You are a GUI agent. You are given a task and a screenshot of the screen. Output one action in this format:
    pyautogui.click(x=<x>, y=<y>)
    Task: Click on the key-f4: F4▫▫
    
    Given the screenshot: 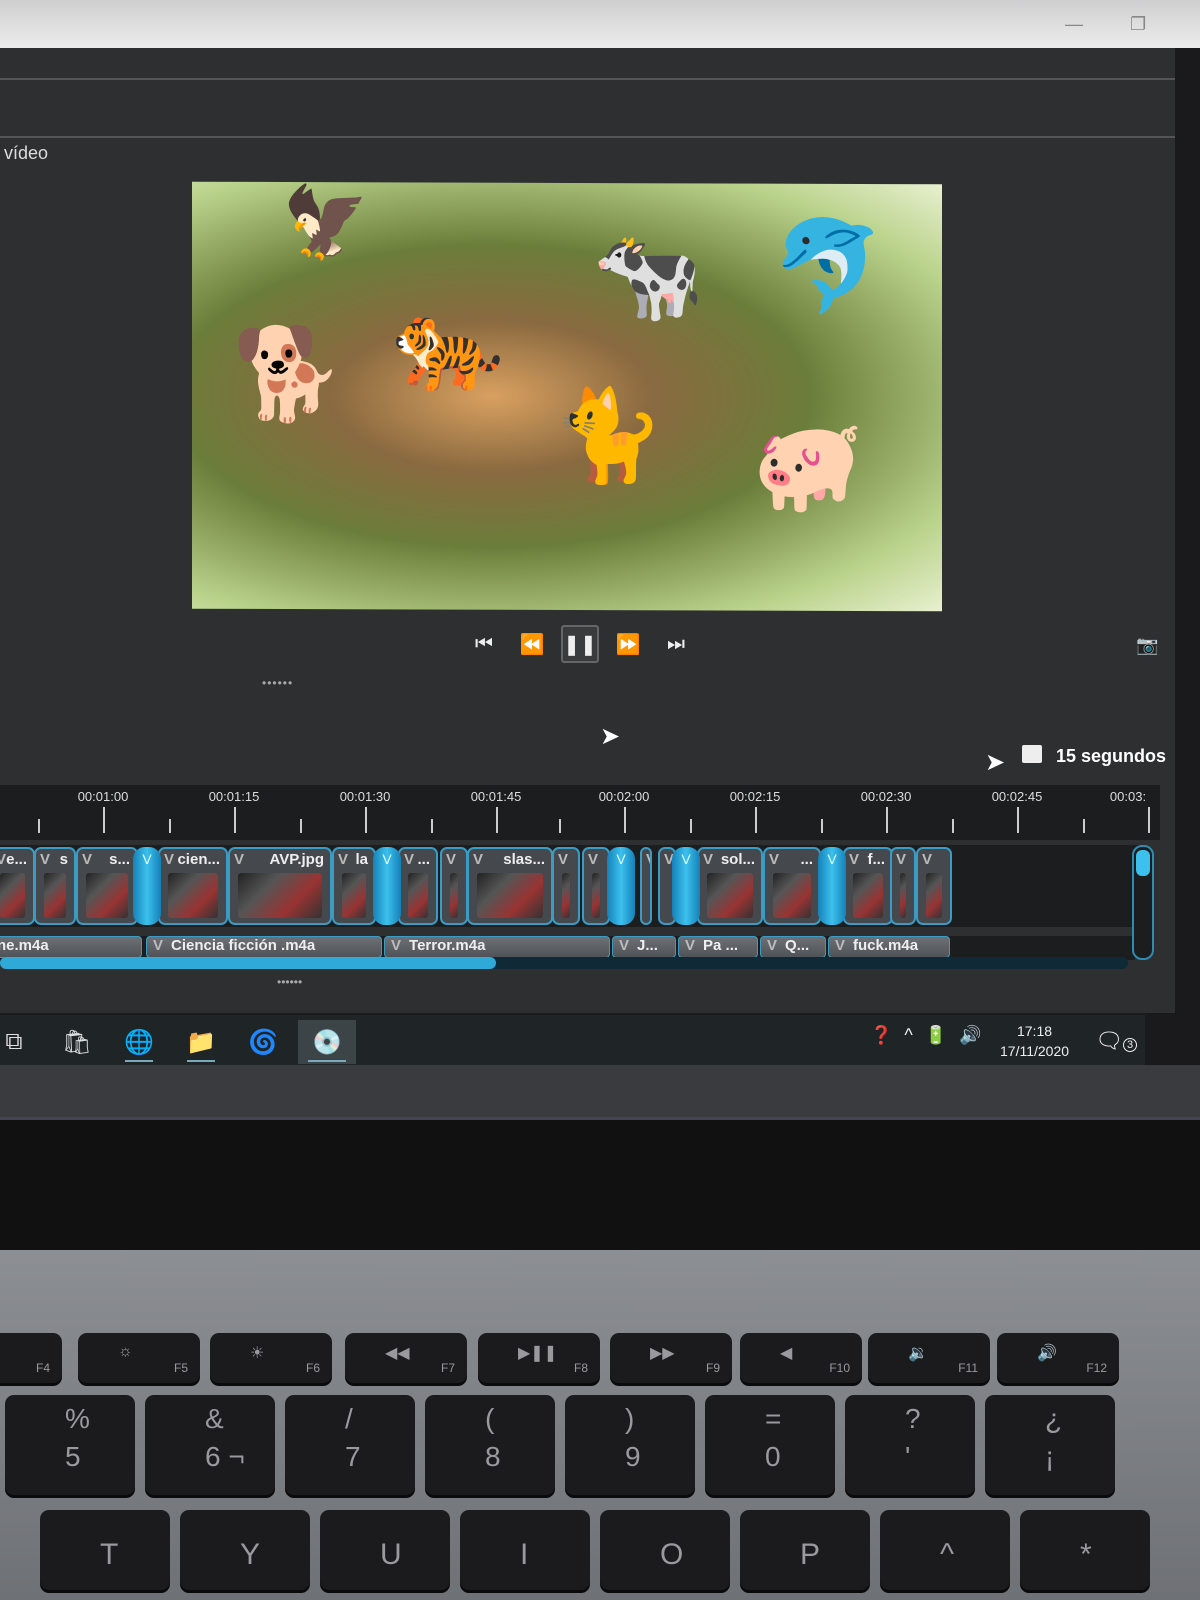 What is the action you would take?
    pyautogui.click(x=31, y=1358)
    